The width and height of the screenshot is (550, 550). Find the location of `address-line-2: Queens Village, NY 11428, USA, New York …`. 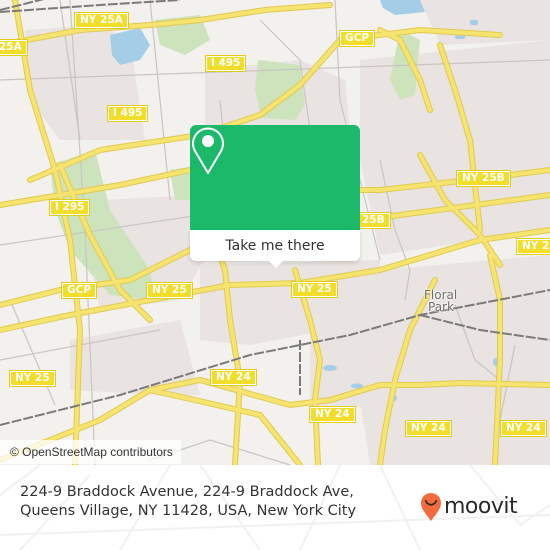

address-line-2: Queens Village, NY 11428, USA, New York … is located at coordinates (188, 511).